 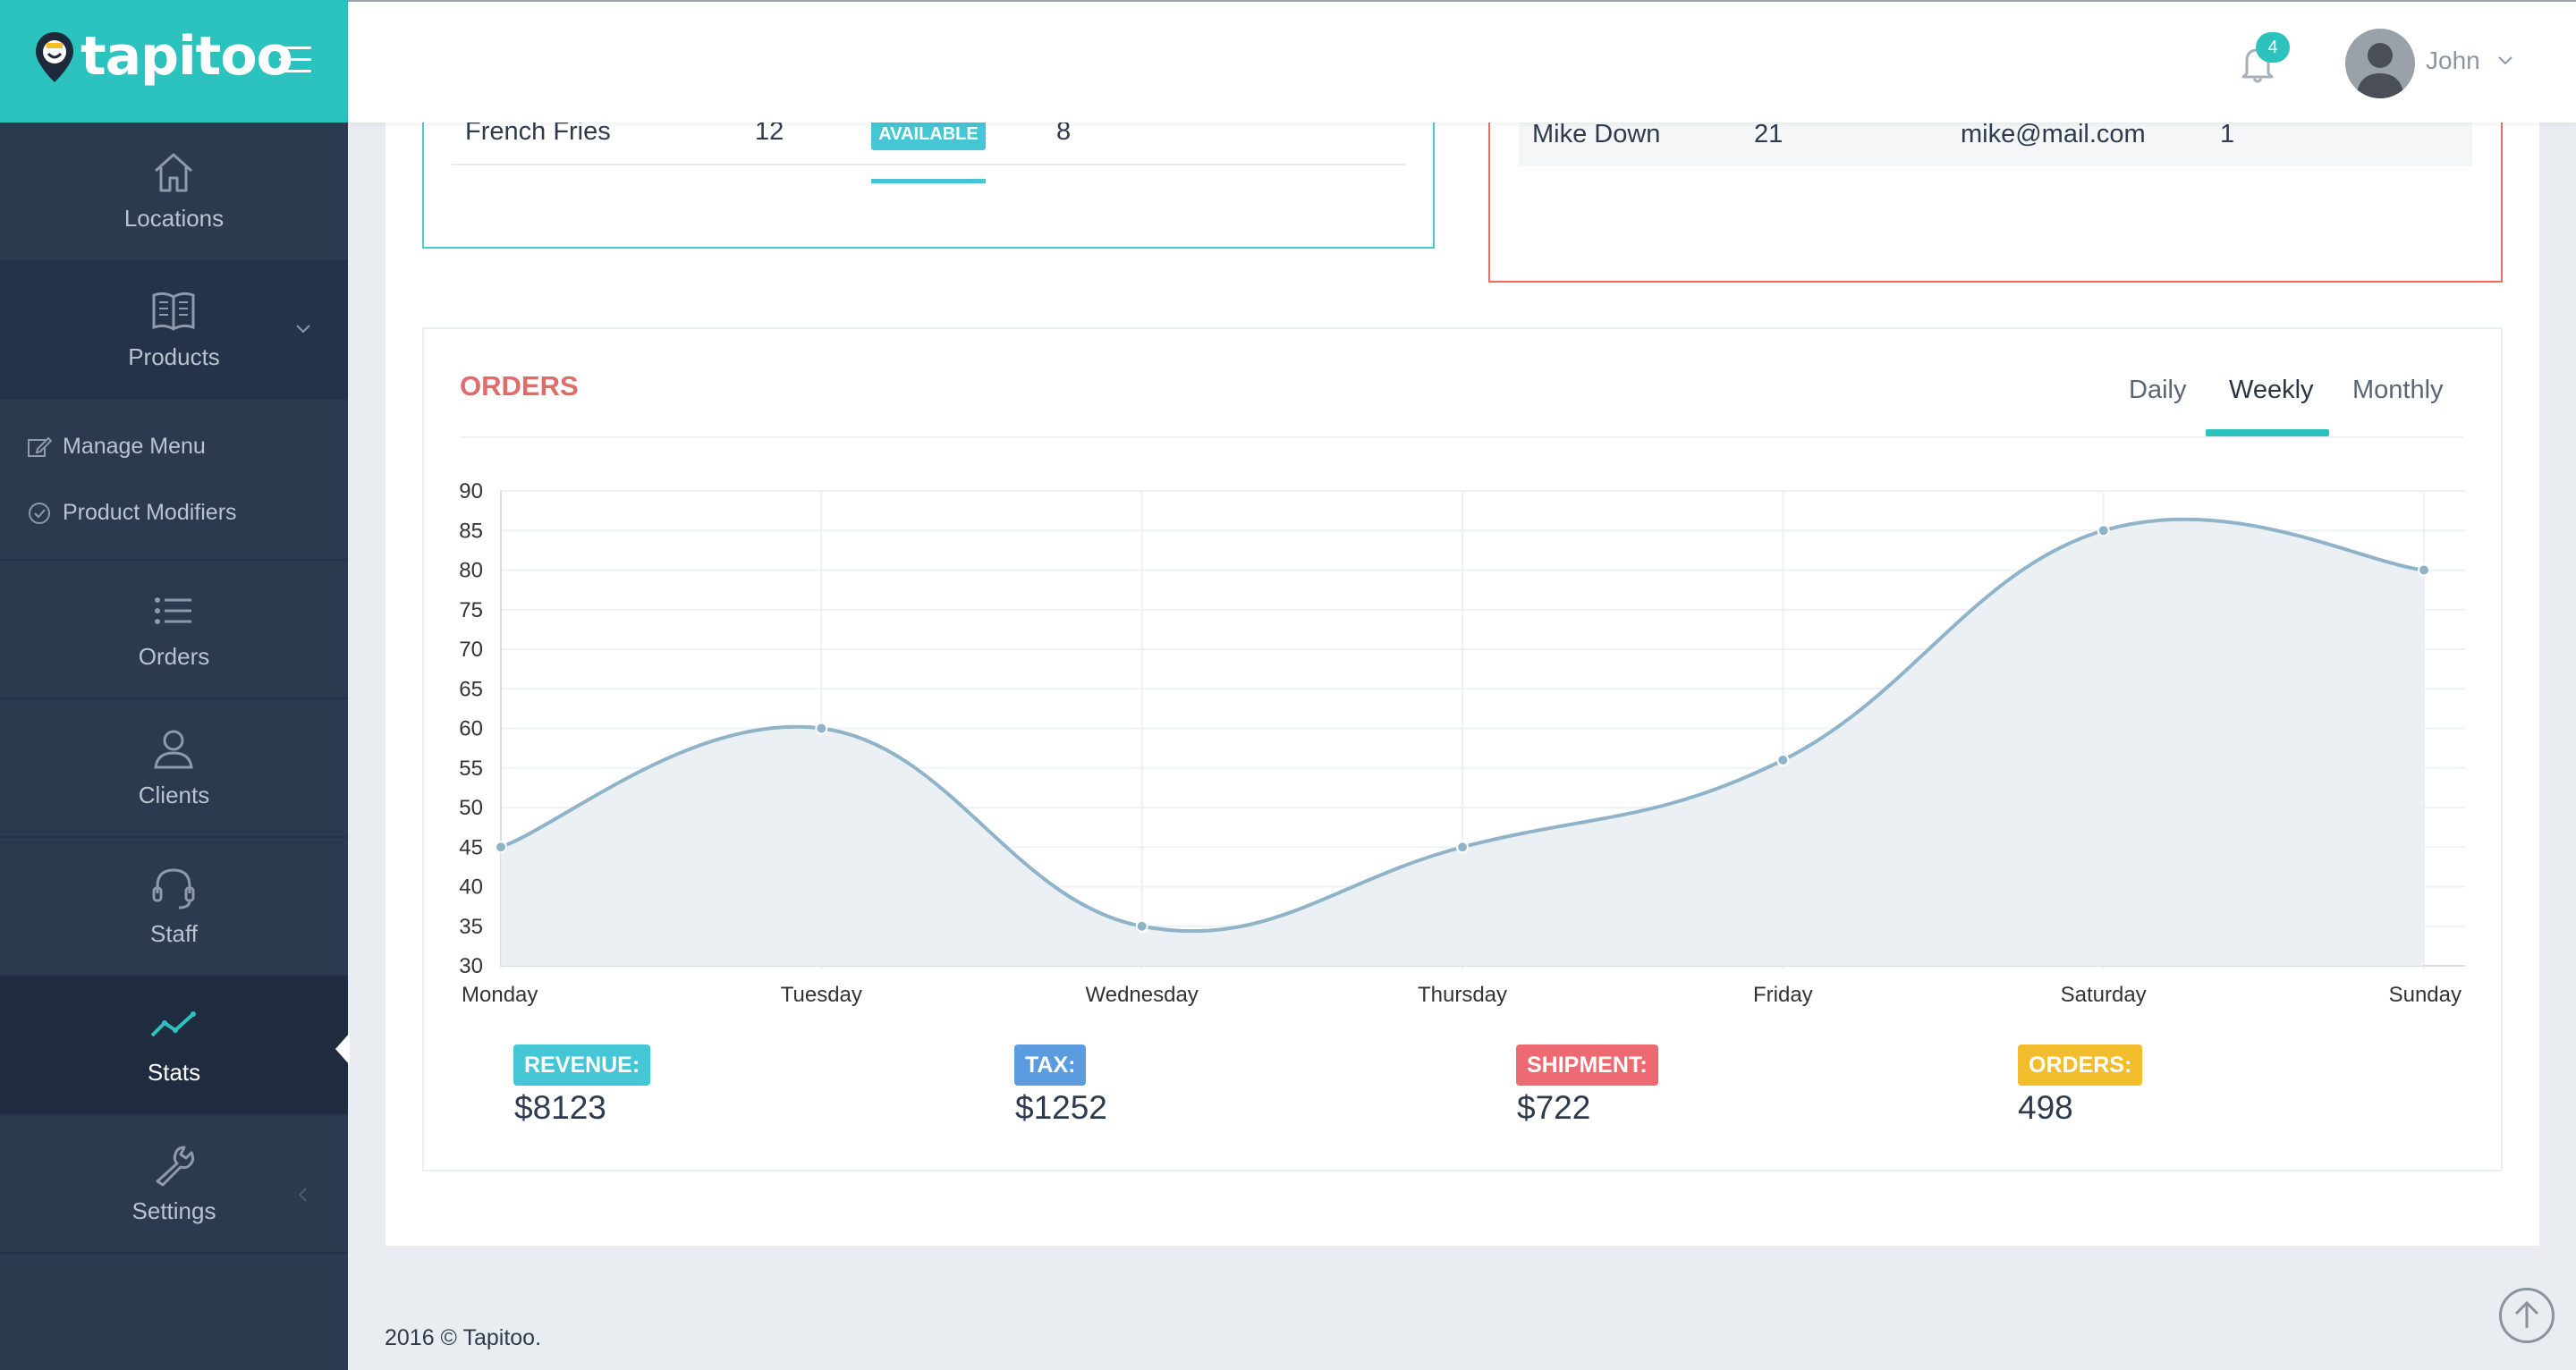 What do you see at coordinates (174, 656) in the screenshot?
I see `sidebar-item-label: Orders` at bounding box center [174, 656].